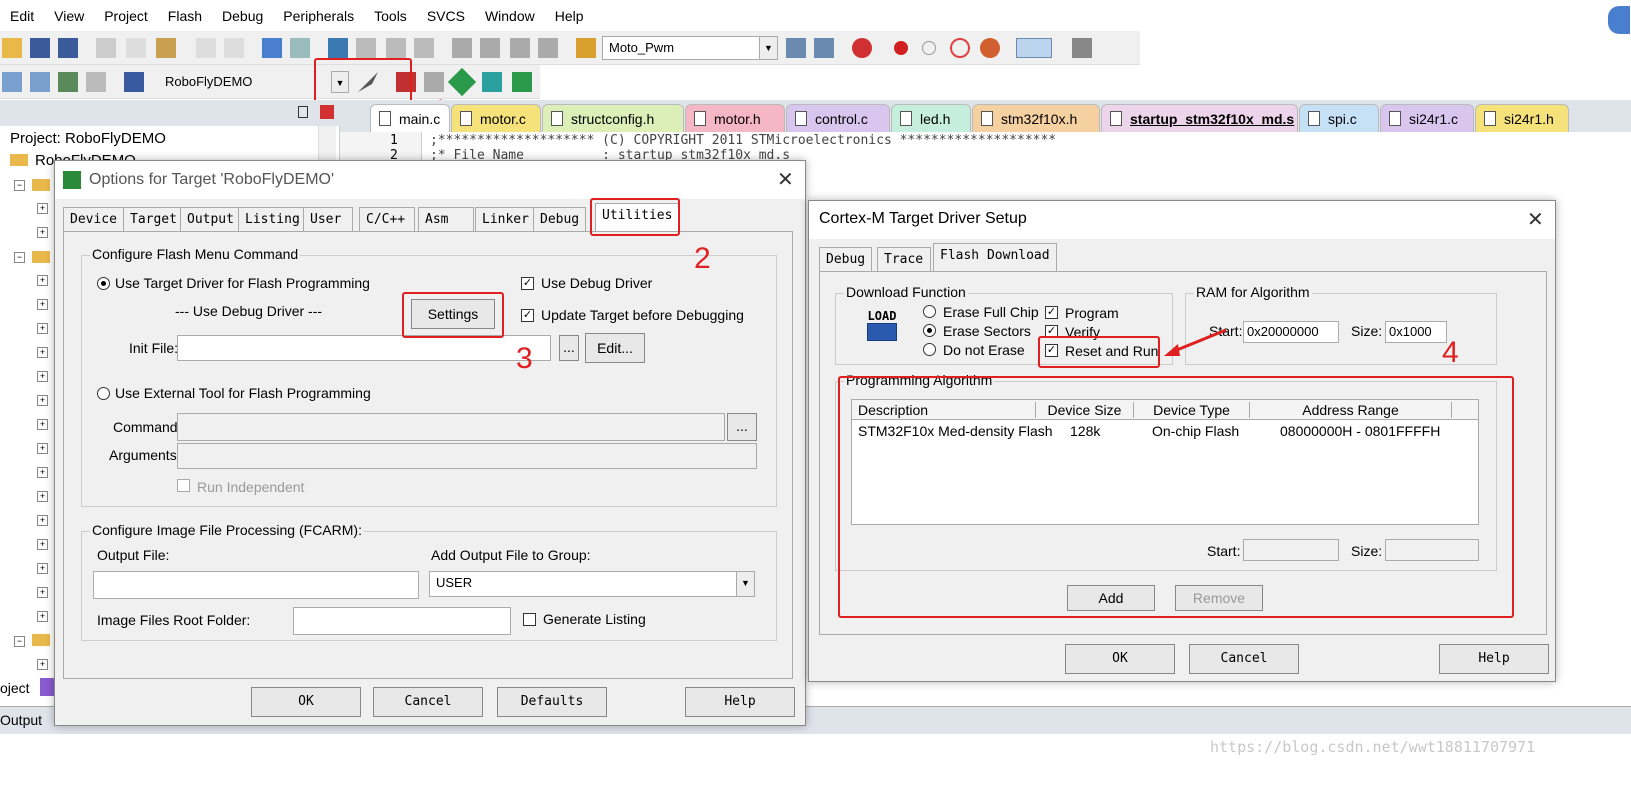 Image resolution: width=1631 pixels, height=799 pixels. I want to click on tab-spi-c: spi.c, so click(1339, 118).